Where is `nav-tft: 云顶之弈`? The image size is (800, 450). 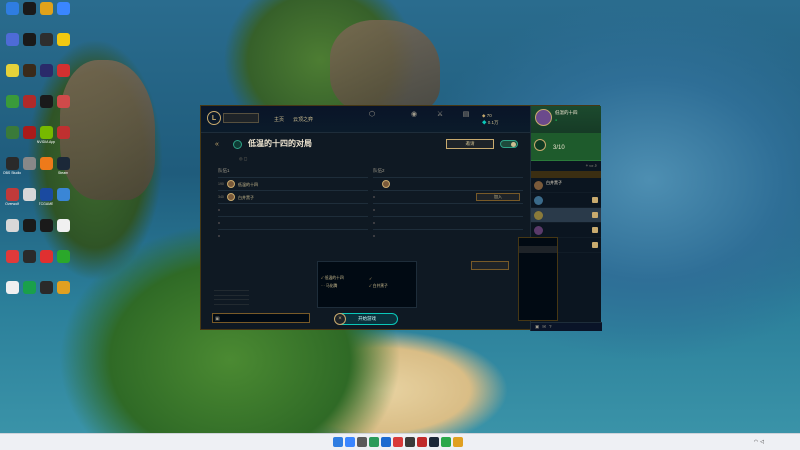
nav-tft: 云顶之弈 is located at coordinates (303, 119).